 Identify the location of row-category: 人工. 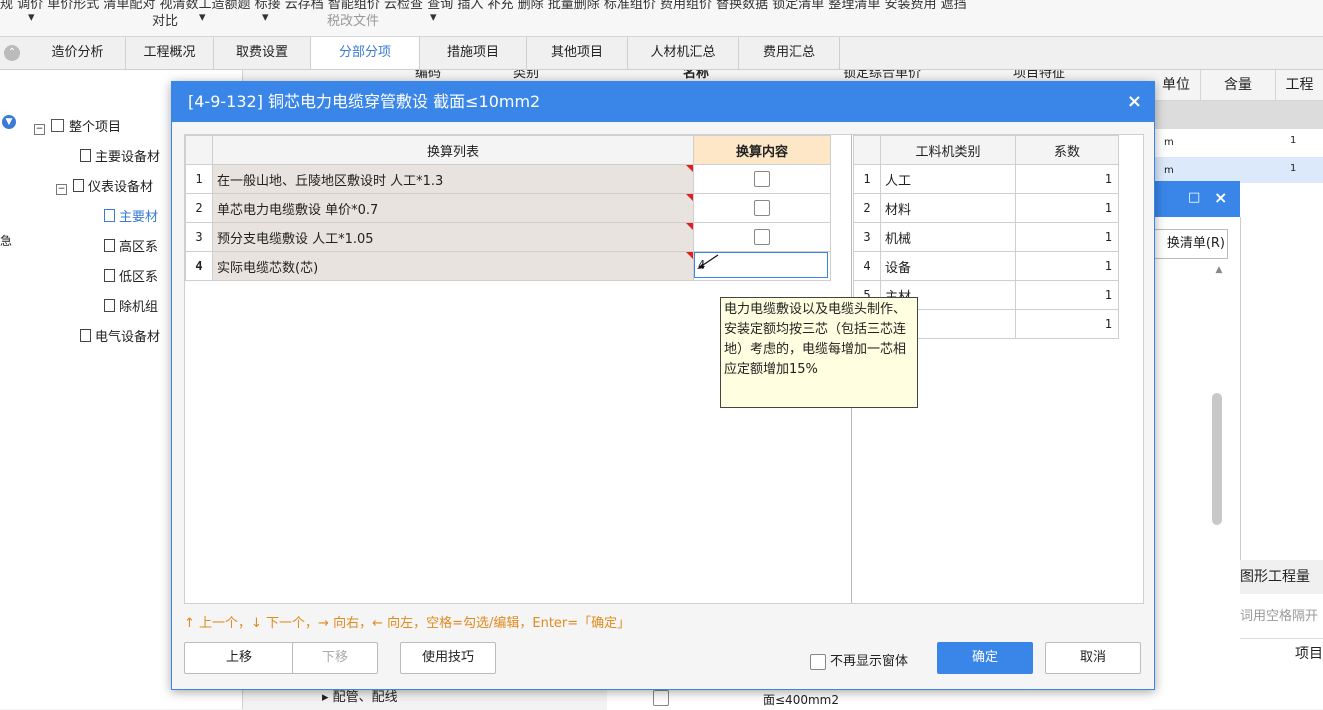
(948, 179).